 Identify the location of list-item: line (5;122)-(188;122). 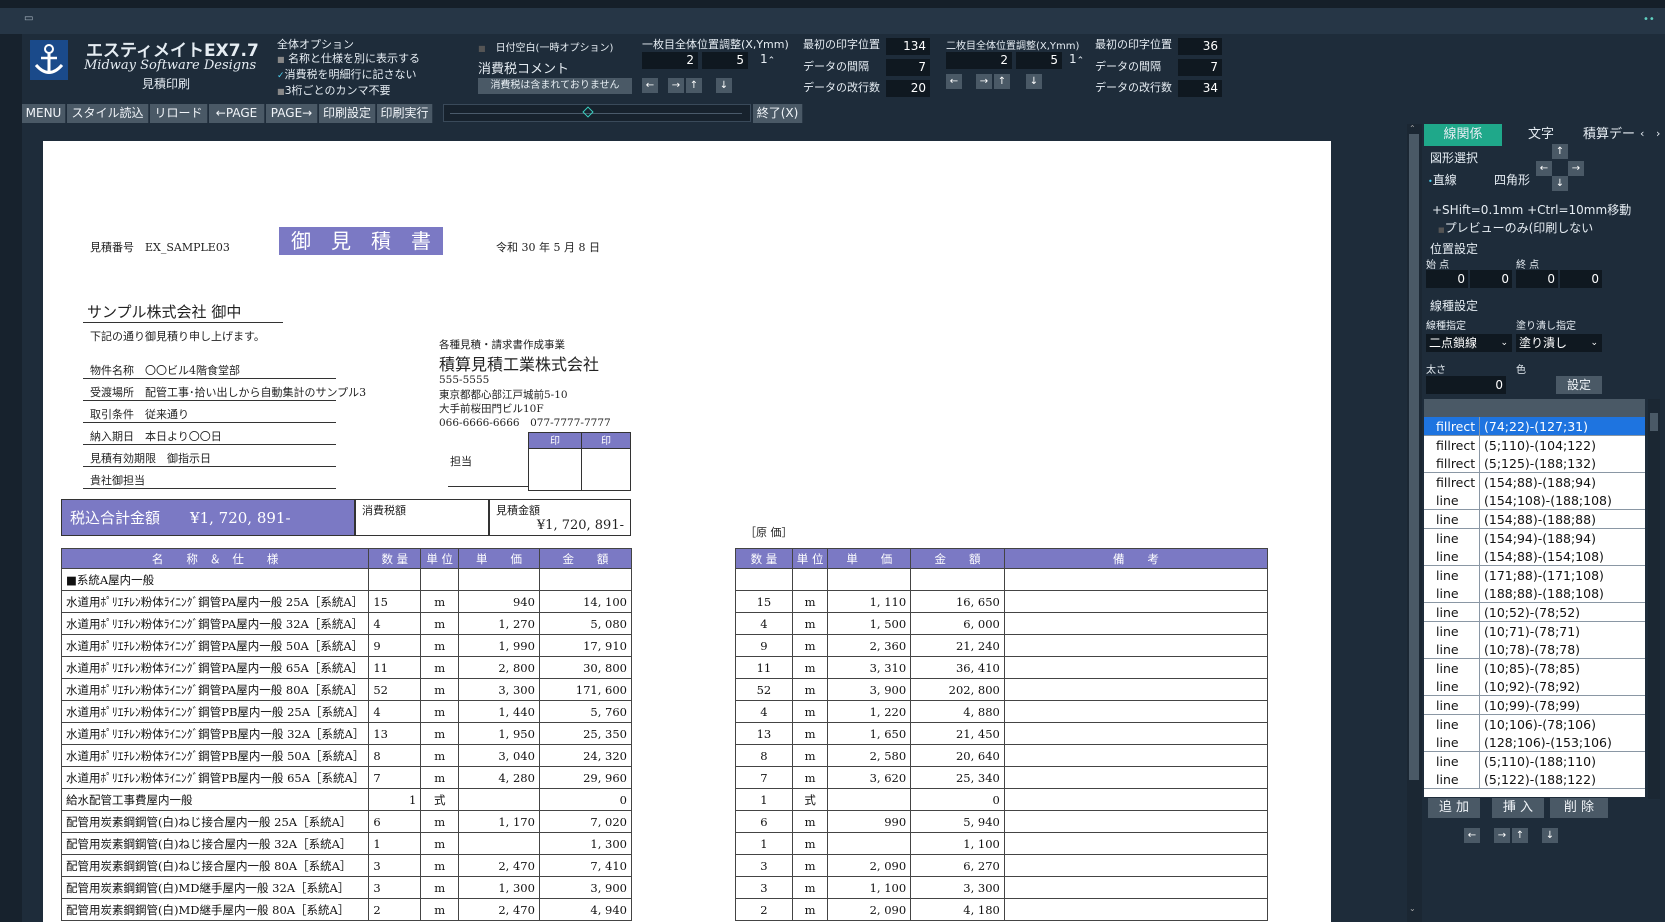
(1534, 780).